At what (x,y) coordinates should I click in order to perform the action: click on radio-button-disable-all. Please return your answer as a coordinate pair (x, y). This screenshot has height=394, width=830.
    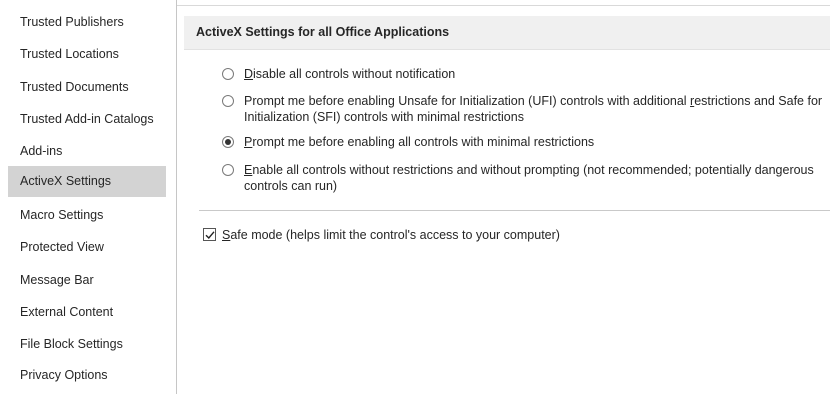
    Looking at the image, I should click on (228, 74).